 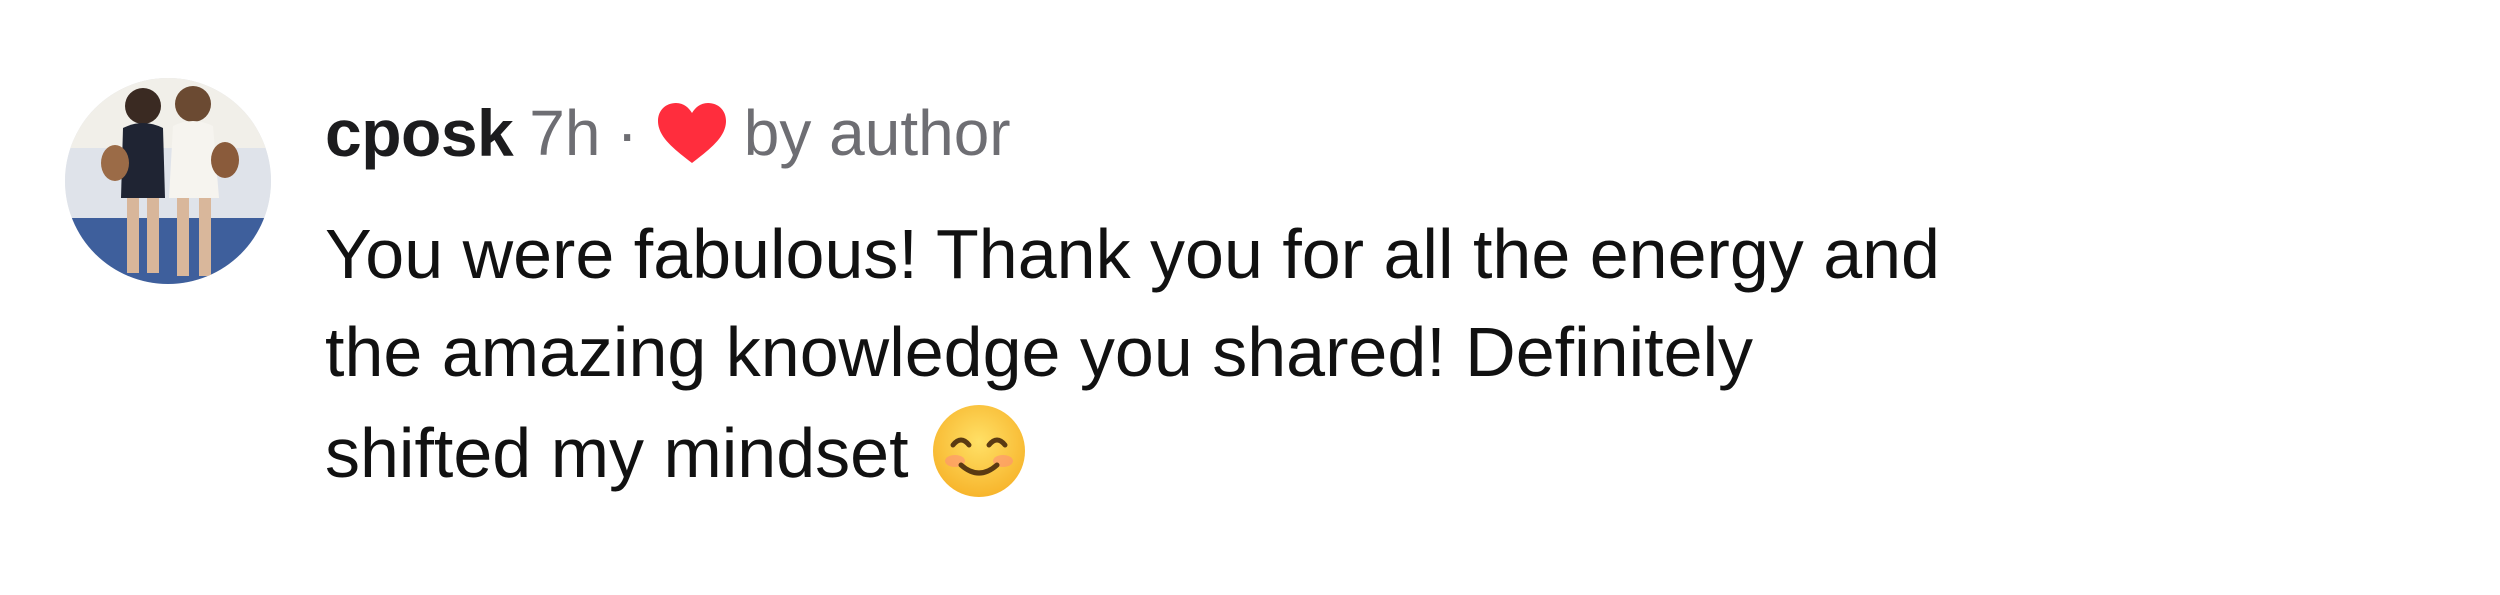 I want to click on username: cposk, so click(x=419, y=133).